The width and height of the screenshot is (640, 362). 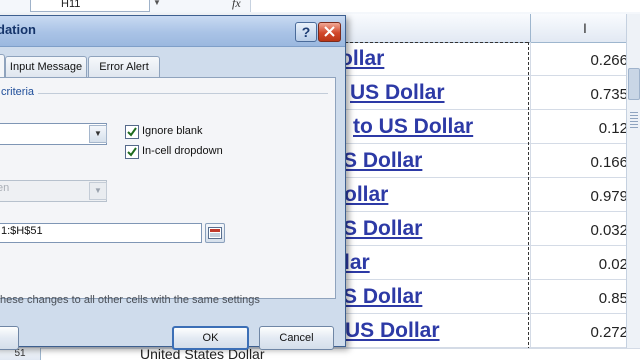 I want to click on section-divider, so click(x=183, y=93).